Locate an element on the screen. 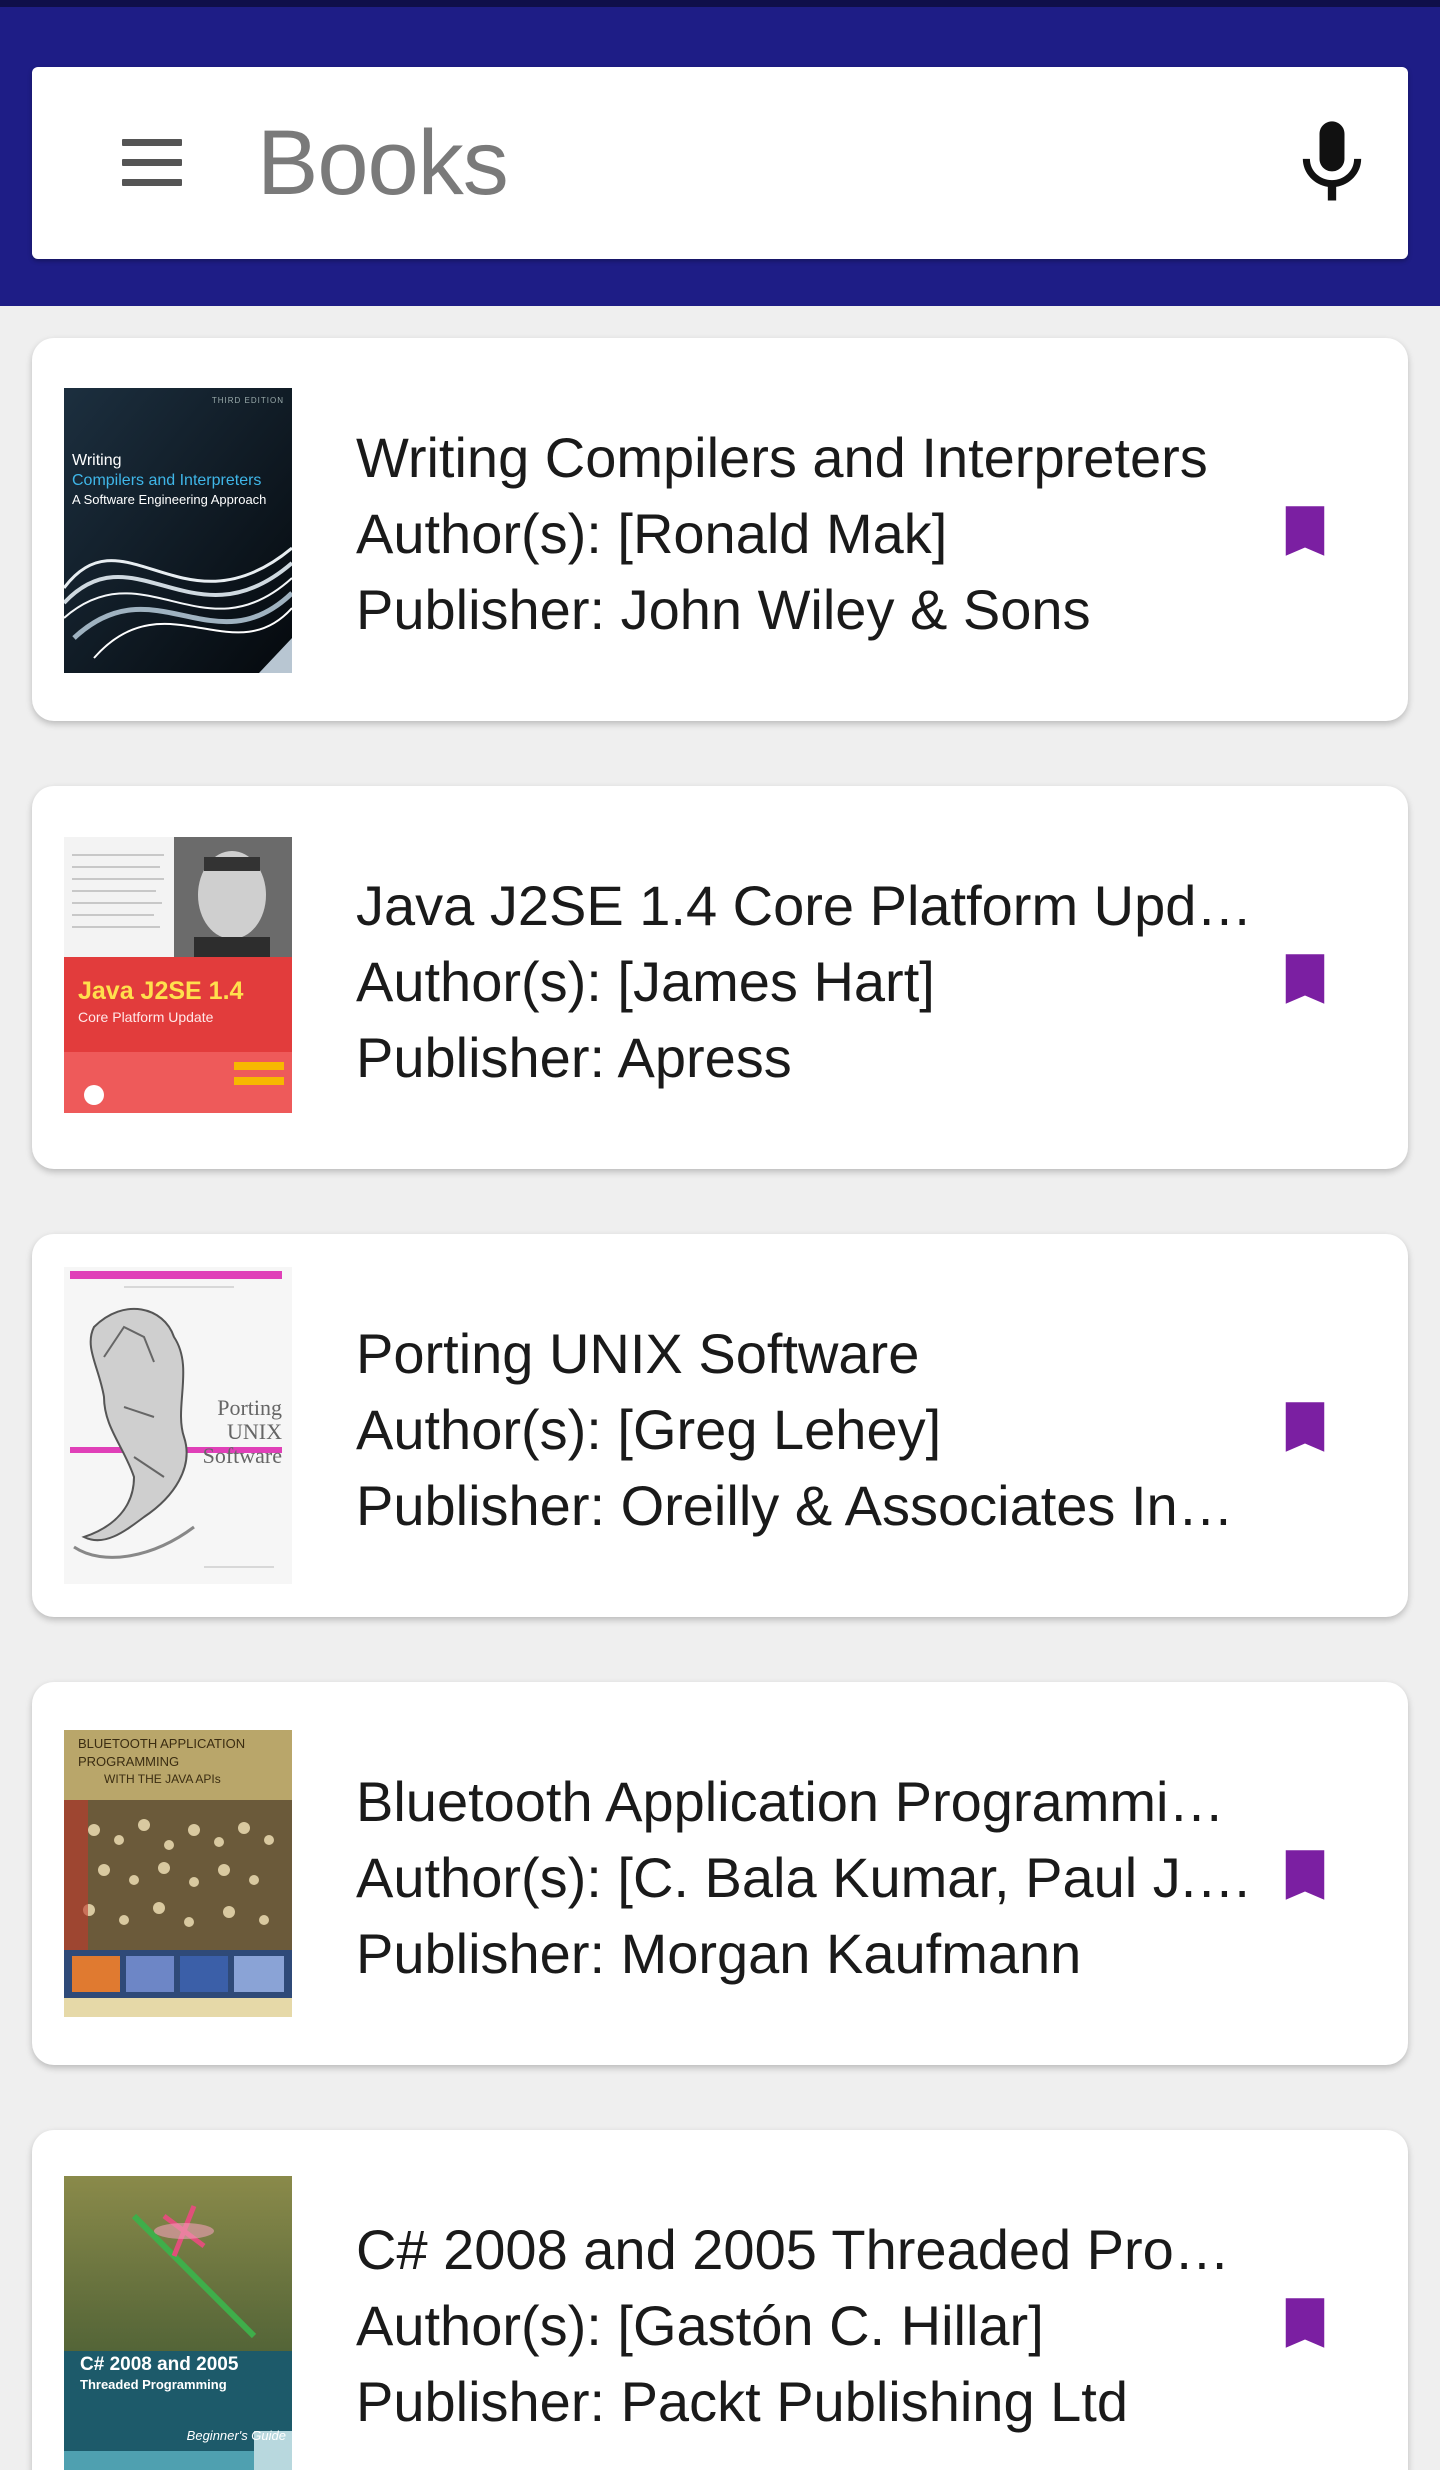 The image size is (1440, 2470). book-title: Writing Compilers and Interpreters is located at coordinates (782, 457).